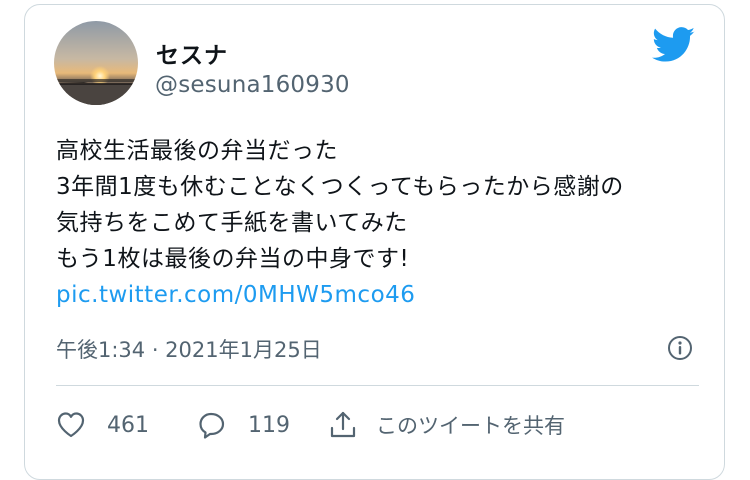  I want to click on speech-bubble-icon, so click(212, 425).